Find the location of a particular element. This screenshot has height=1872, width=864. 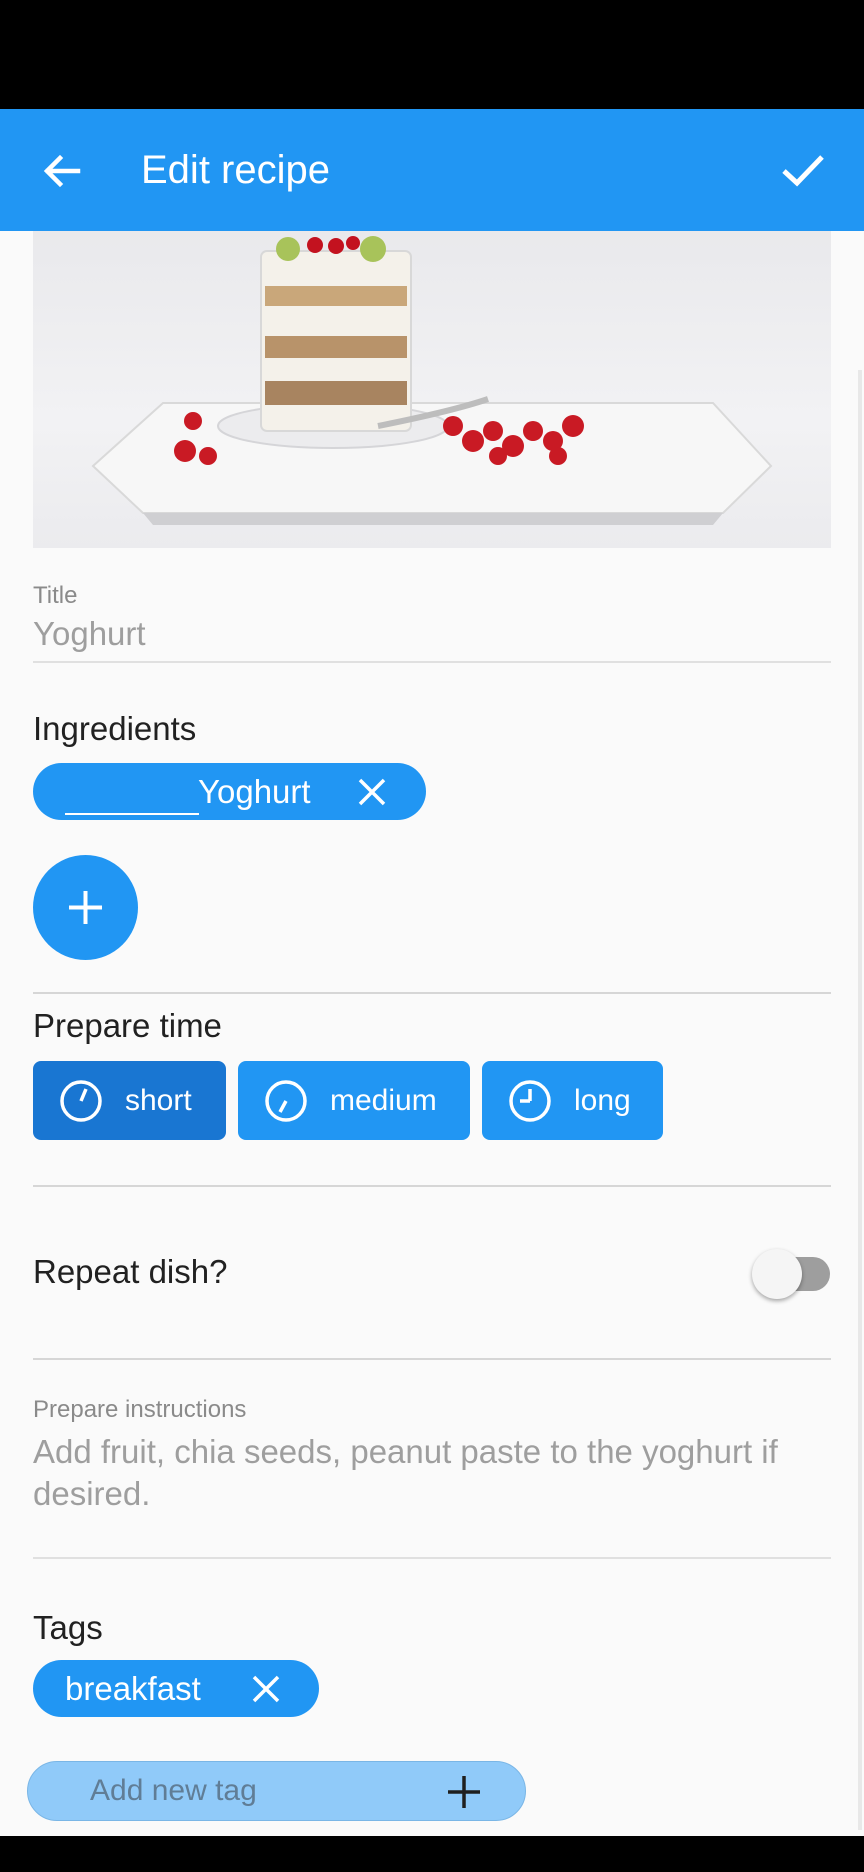

add-ingredient-button is located at coordinates (85, 907).